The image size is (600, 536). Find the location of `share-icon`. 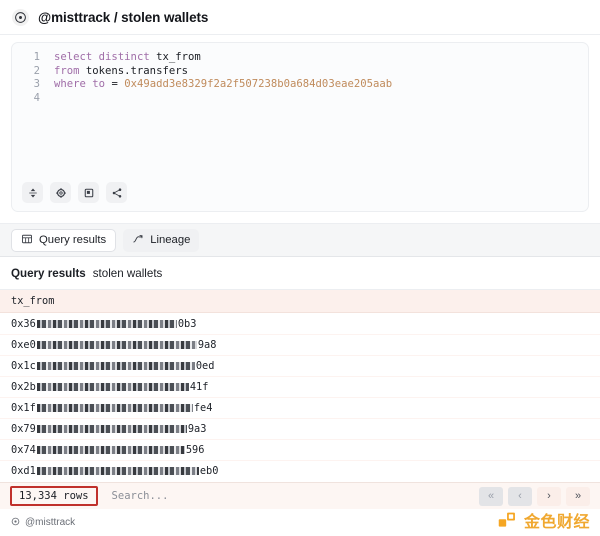

share-icon is located at coordinates (116, 192).